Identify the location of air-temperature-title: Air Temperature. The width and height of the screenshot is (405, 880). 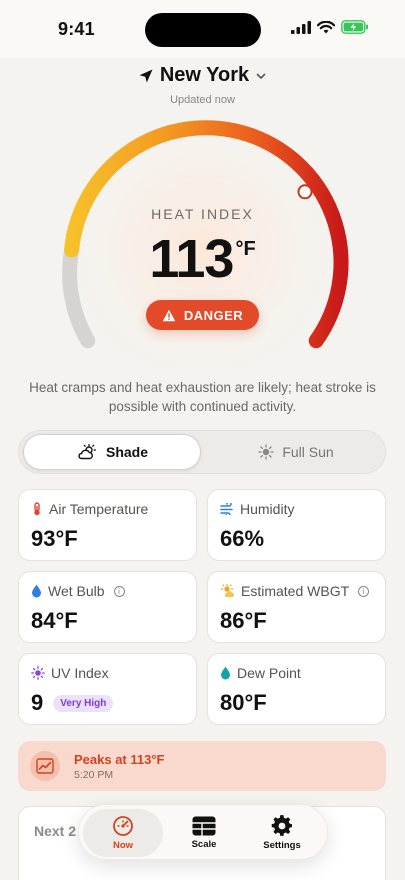
(99, 509).